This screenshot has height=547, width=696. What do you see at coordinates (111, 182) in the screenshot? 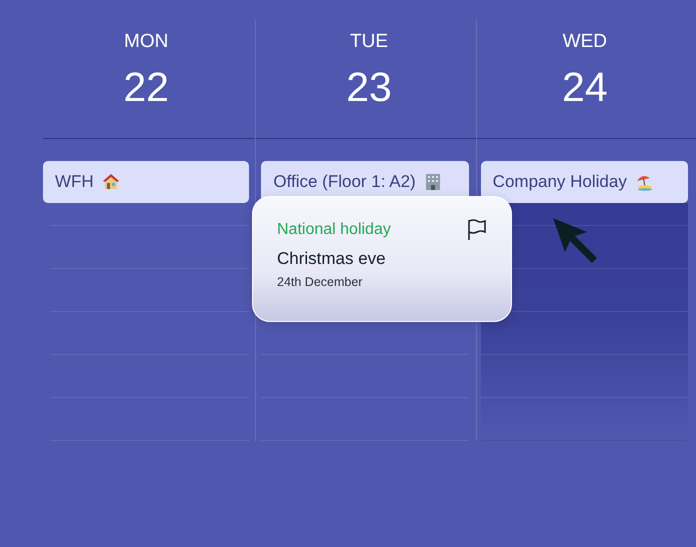
I see `house-icon` at bounding box center [111, 182].